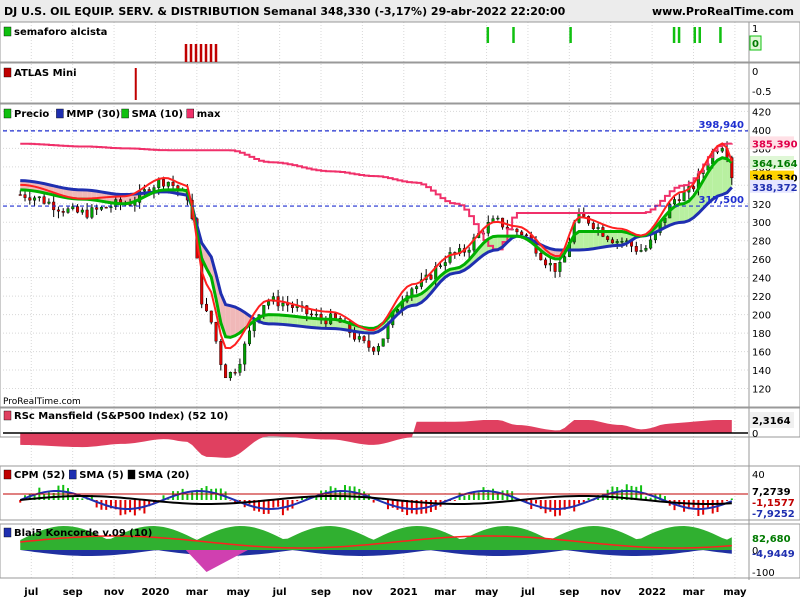 The width and height of the screenshot is (800, 600). I want to click on y-tick-label: 320, so click(761, 205).